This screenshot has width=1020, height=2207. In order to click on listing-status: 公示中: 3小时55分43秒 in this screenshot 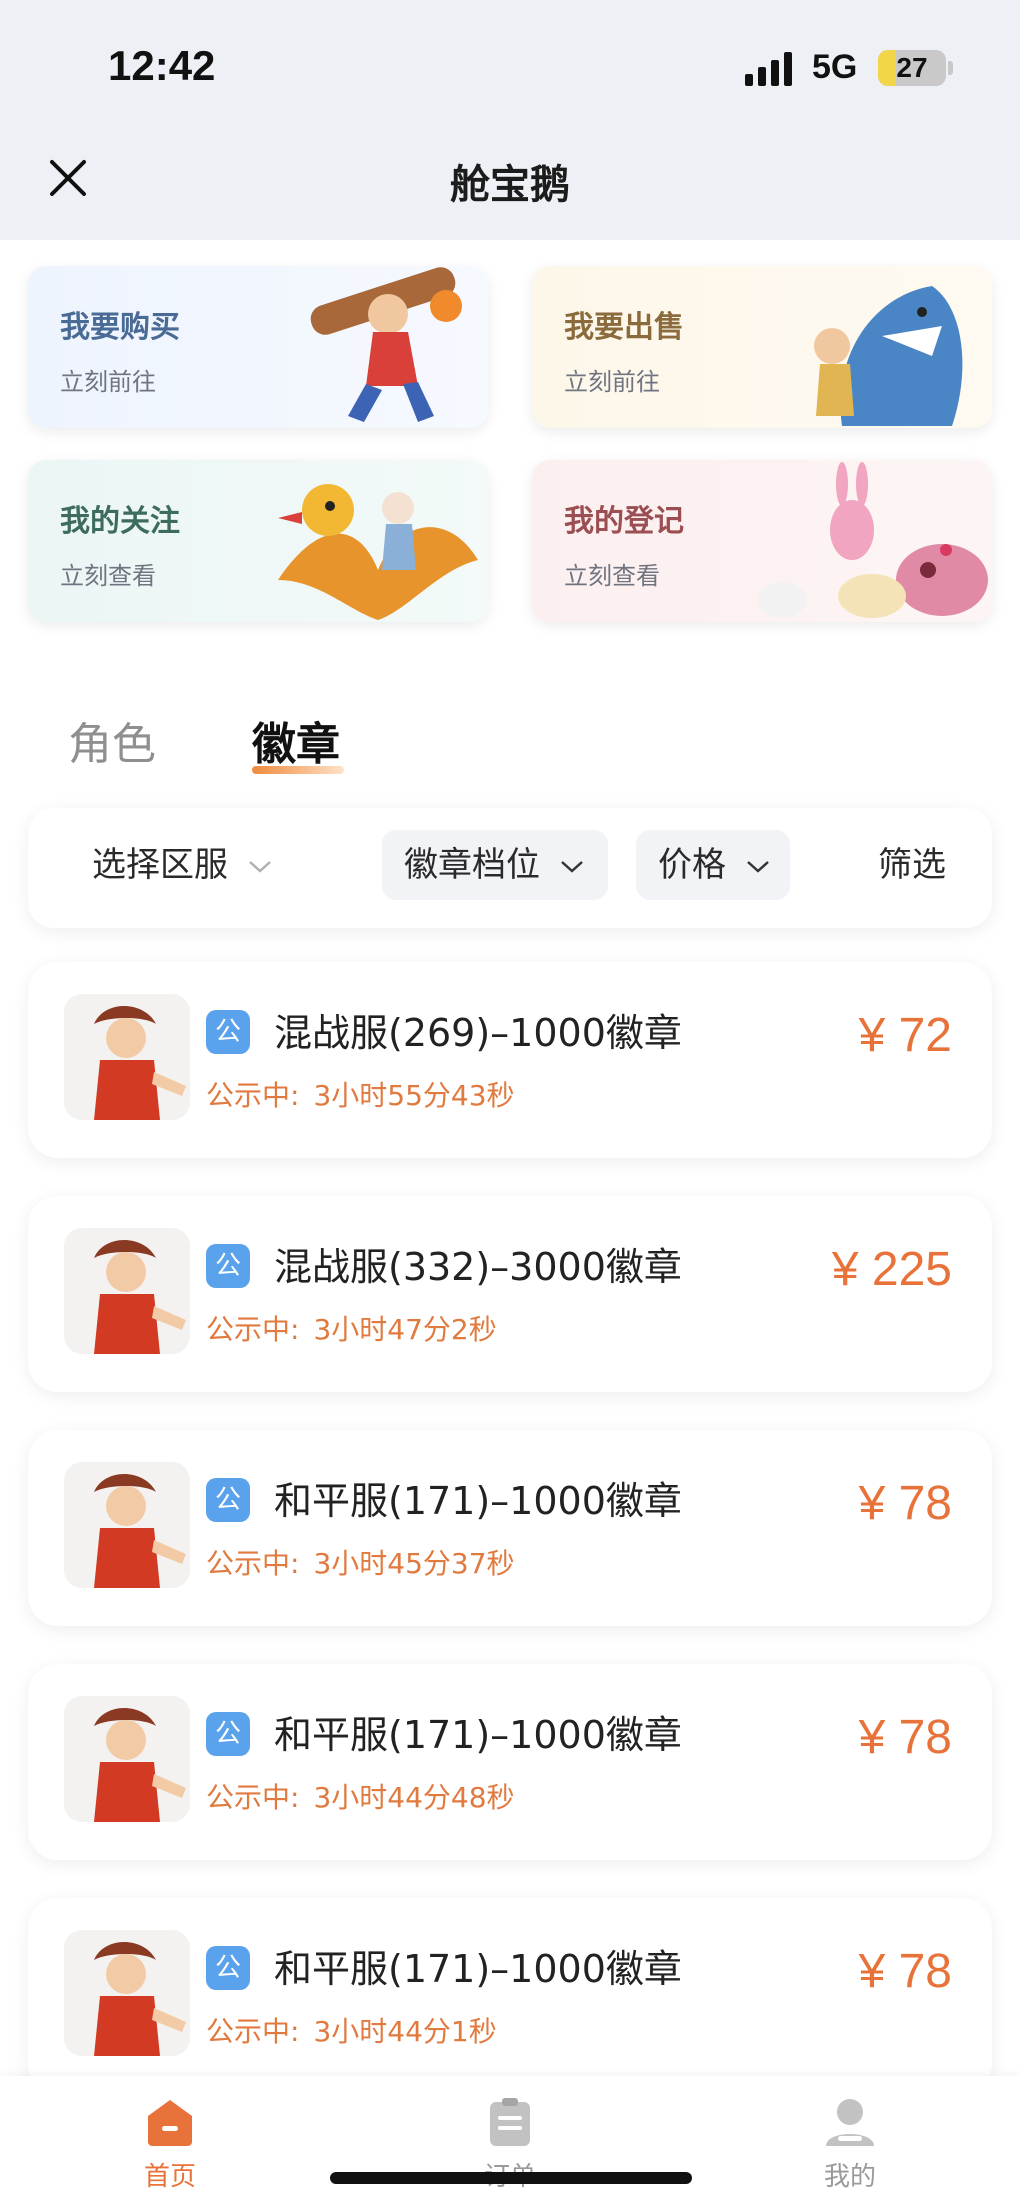, I will do `click(360, 1094)`.